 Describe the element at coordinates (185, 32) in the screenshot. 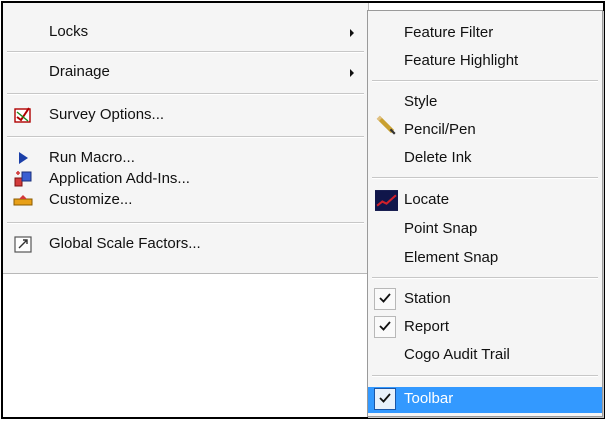

I see `menu-item-locks: Locks` at that location.